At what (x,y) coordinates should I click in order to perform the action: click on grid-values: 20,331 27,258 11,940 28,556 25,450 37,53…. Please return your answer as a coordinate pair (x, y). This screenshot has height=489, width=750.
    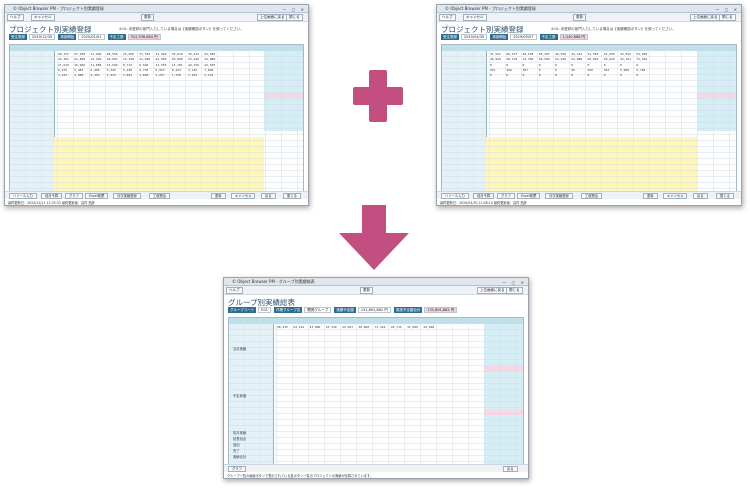
    Looking at the image, I should click on (137, 65).